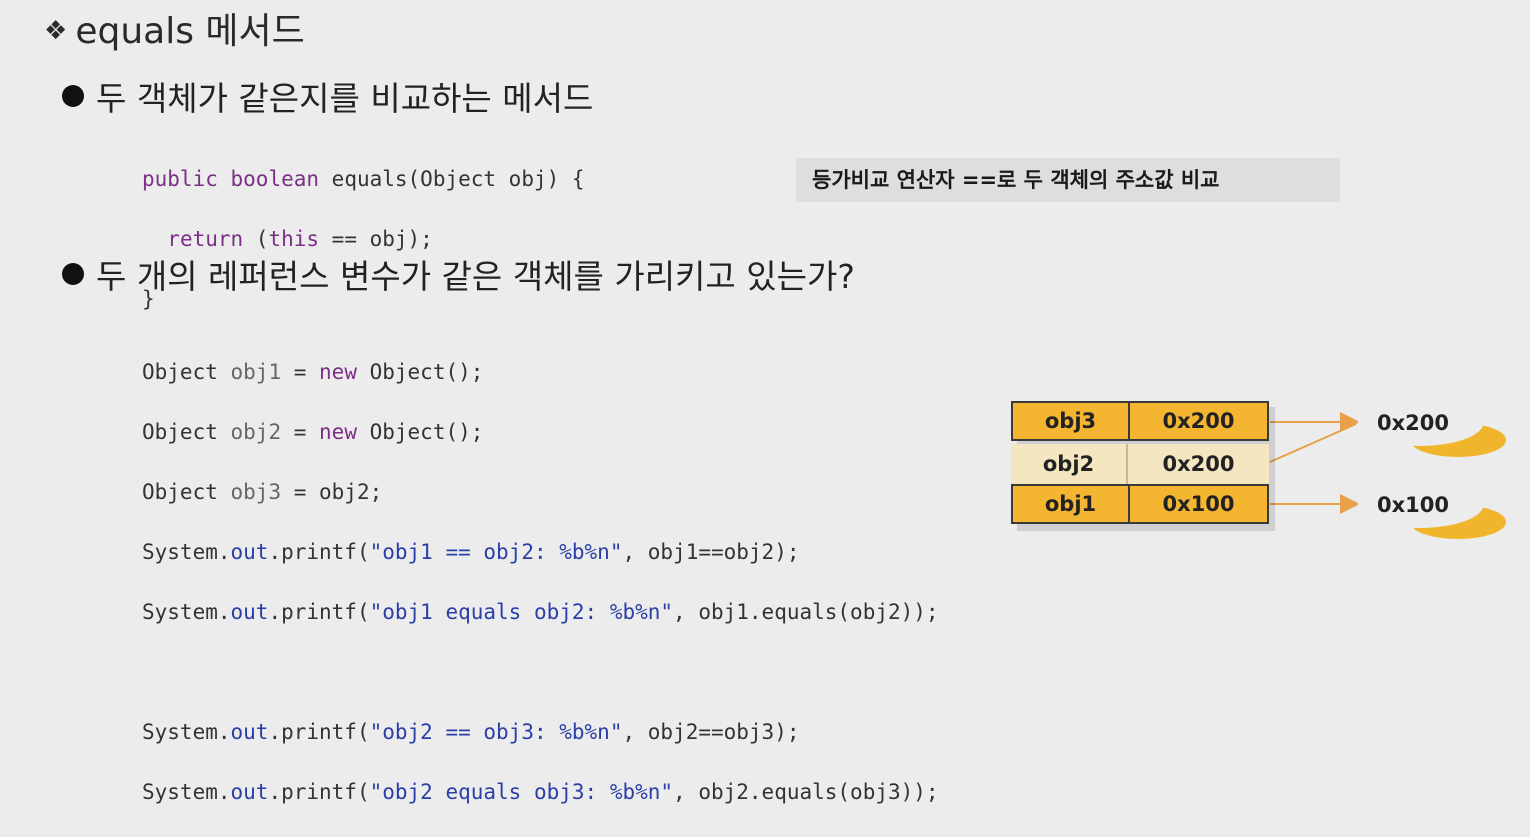 The image size is (1530, 837). What do you see at coordinates (1198, 504) in the screenshot?
I see `ref-address: 0x100` at bounding box center [1198, 504].